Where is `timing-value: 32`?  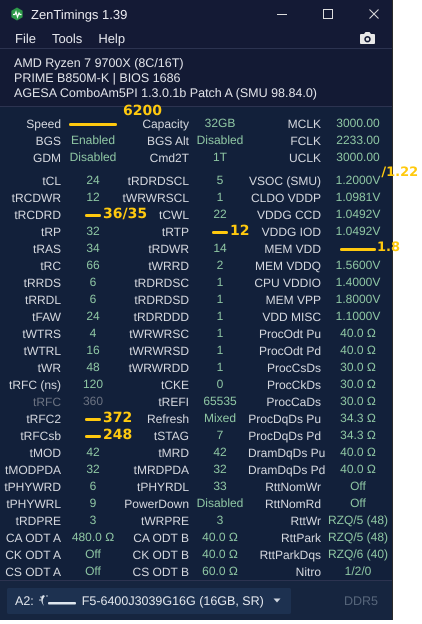
timing-value: 32 is located at coordinates (93, 470).